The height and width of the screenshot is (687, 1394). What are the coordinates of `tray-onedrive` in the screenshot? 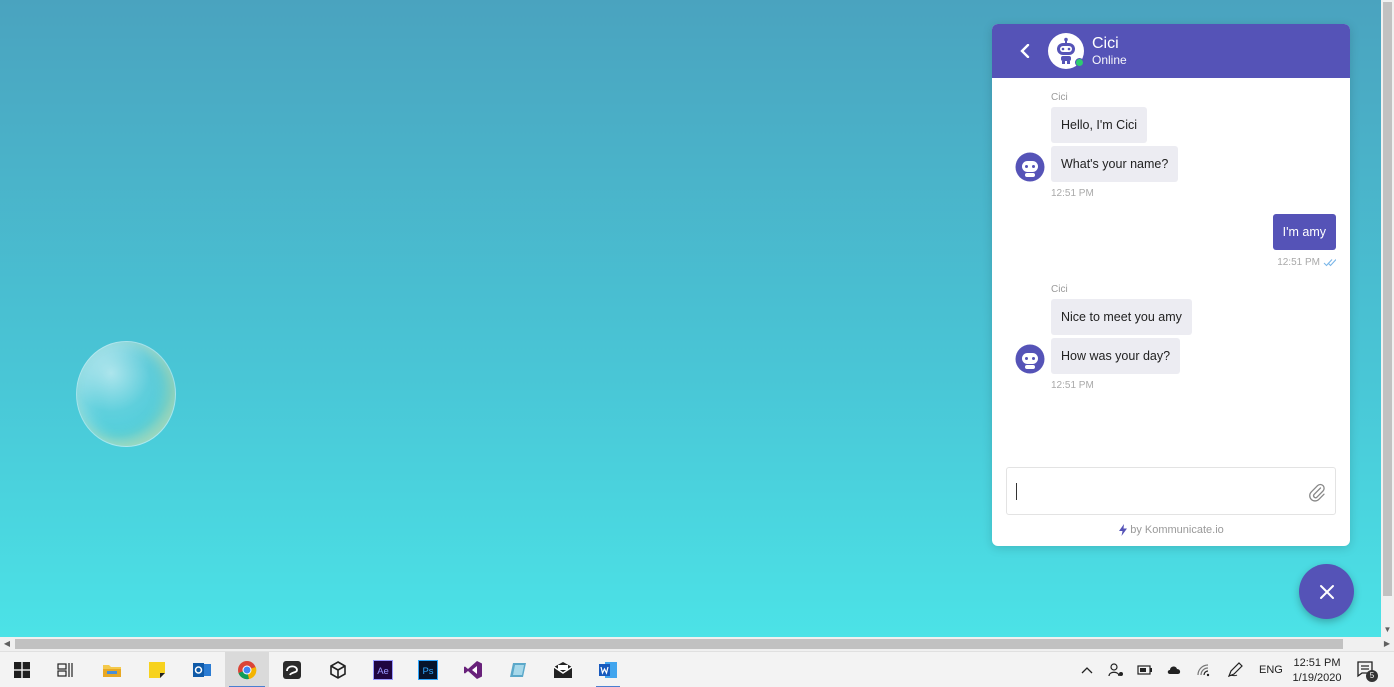 It's located at (1174, 670).